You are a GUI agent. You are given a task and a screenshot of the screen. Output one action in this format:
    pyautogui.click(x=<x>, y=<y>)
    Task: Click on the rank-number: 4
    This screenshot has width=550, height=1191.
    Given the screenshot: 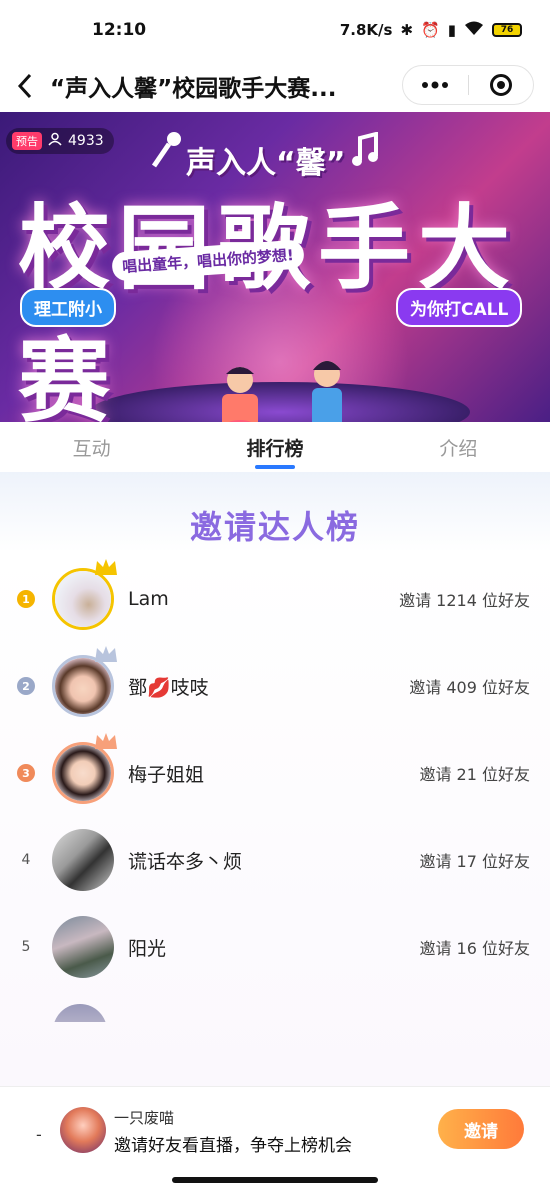 What is the action you would take?
    pyautogui.click(x=26, y=860)
    